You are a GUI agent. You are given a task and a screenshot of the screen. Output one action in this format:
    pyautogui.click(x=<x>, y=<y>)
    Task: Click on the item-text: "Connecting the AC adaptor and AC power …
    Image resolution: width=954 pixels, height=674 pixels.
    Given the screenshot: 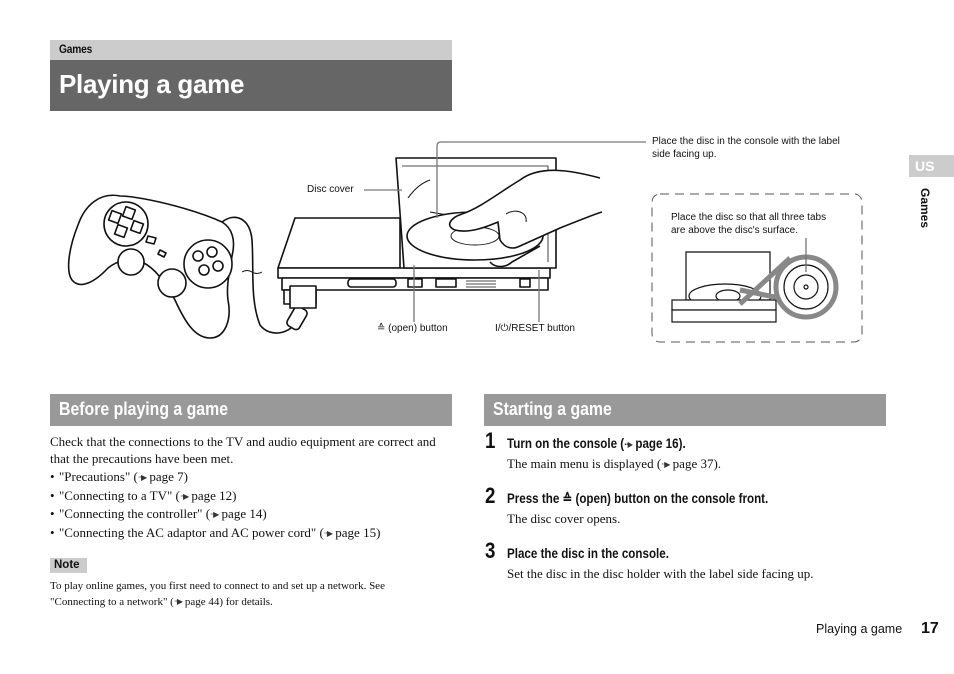 What is the action you would take?
    pyautogui.click(x=191, y=532)
    